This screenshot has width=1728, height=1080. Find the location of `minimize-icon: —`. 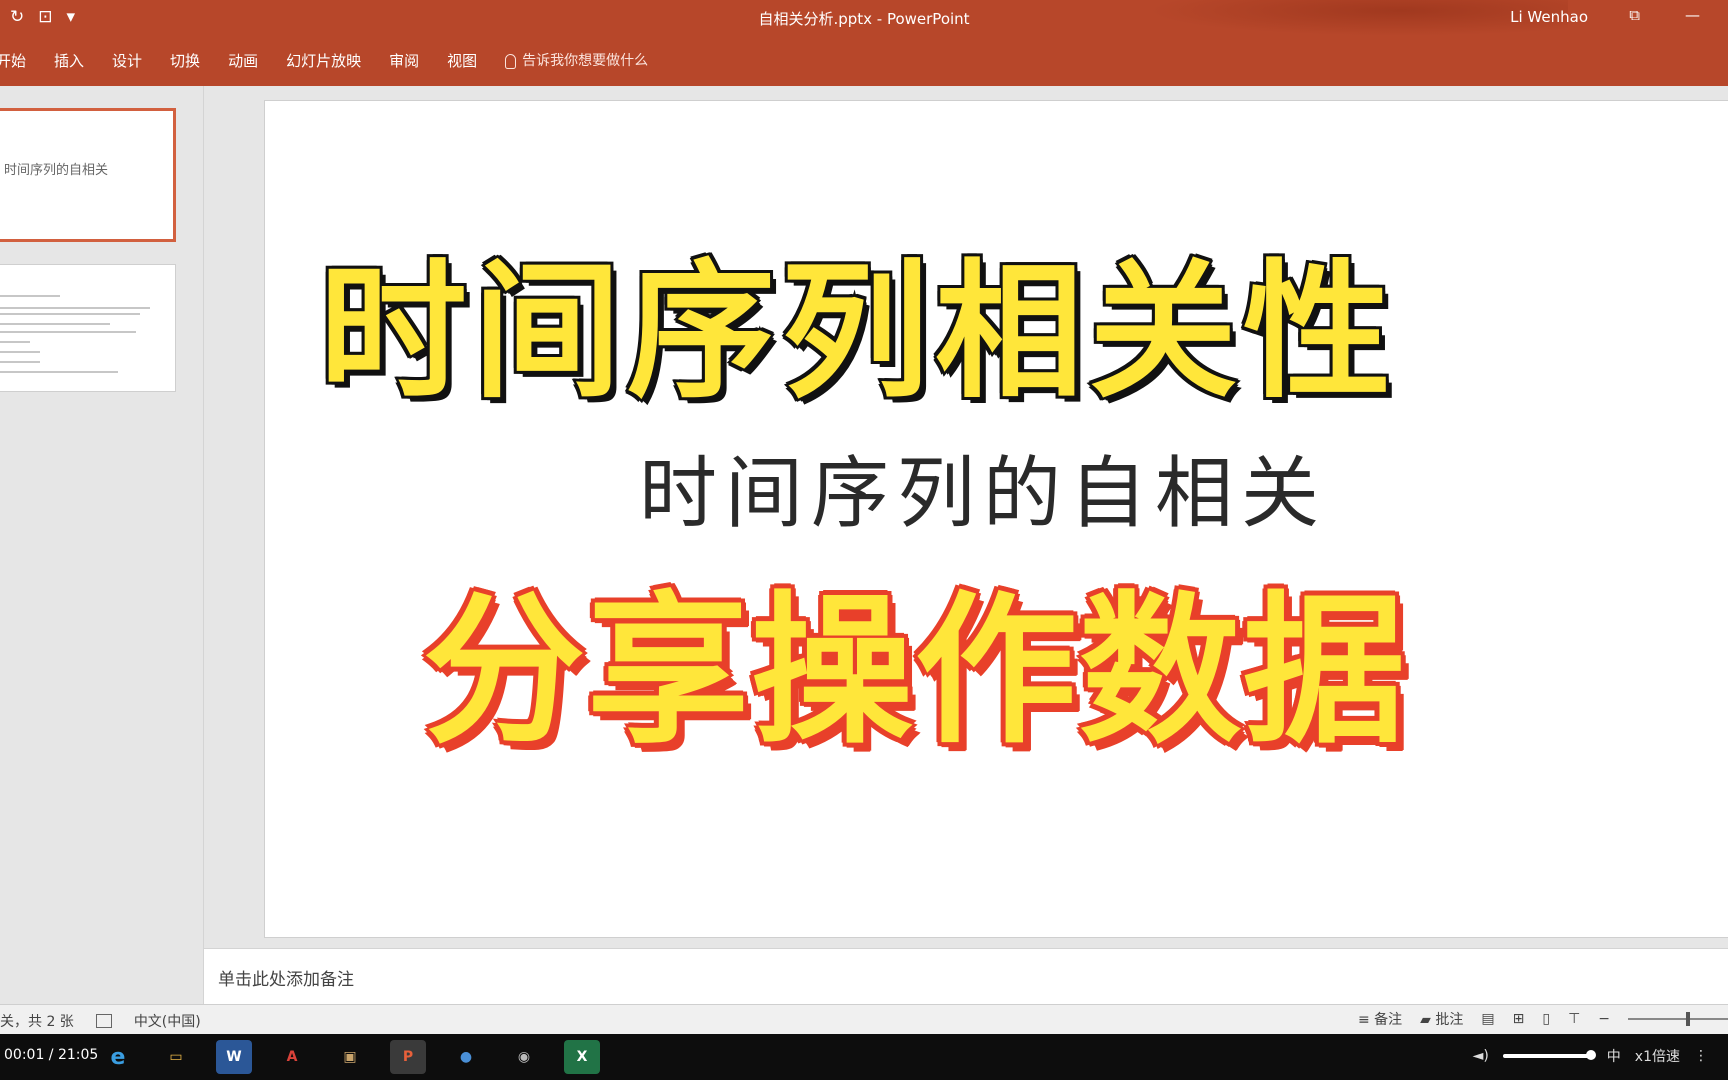

minimize-icon: — is located at coordinates (1692, 15).